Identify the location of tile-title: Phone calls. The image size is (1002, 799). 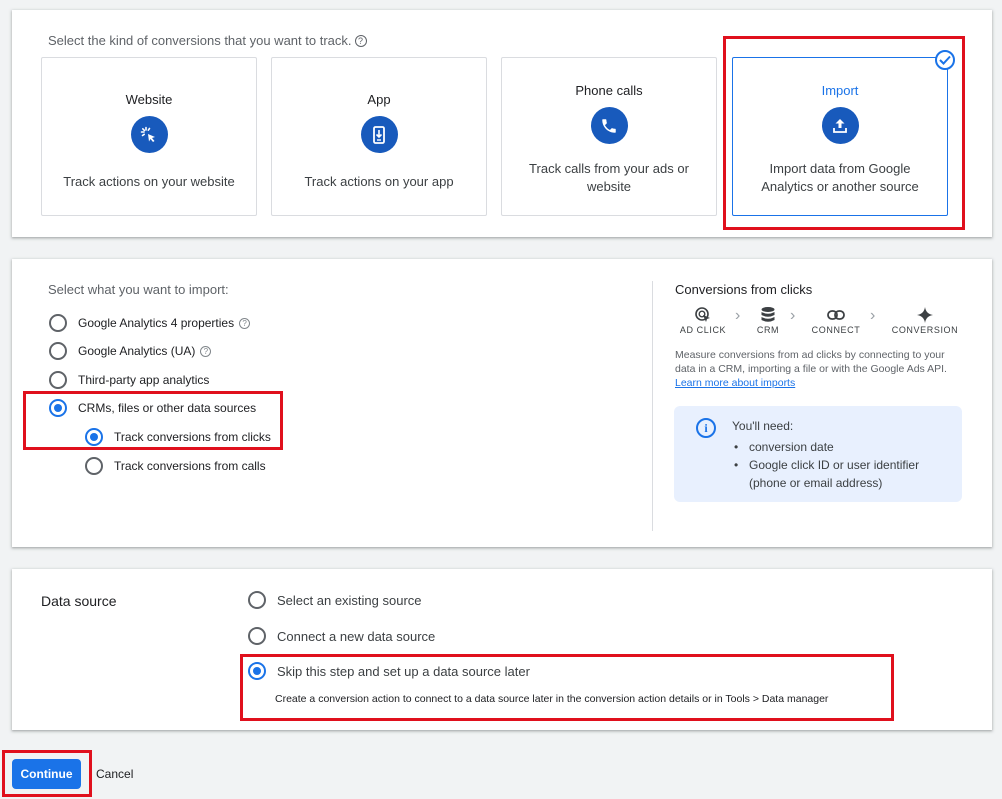
(609, 90).